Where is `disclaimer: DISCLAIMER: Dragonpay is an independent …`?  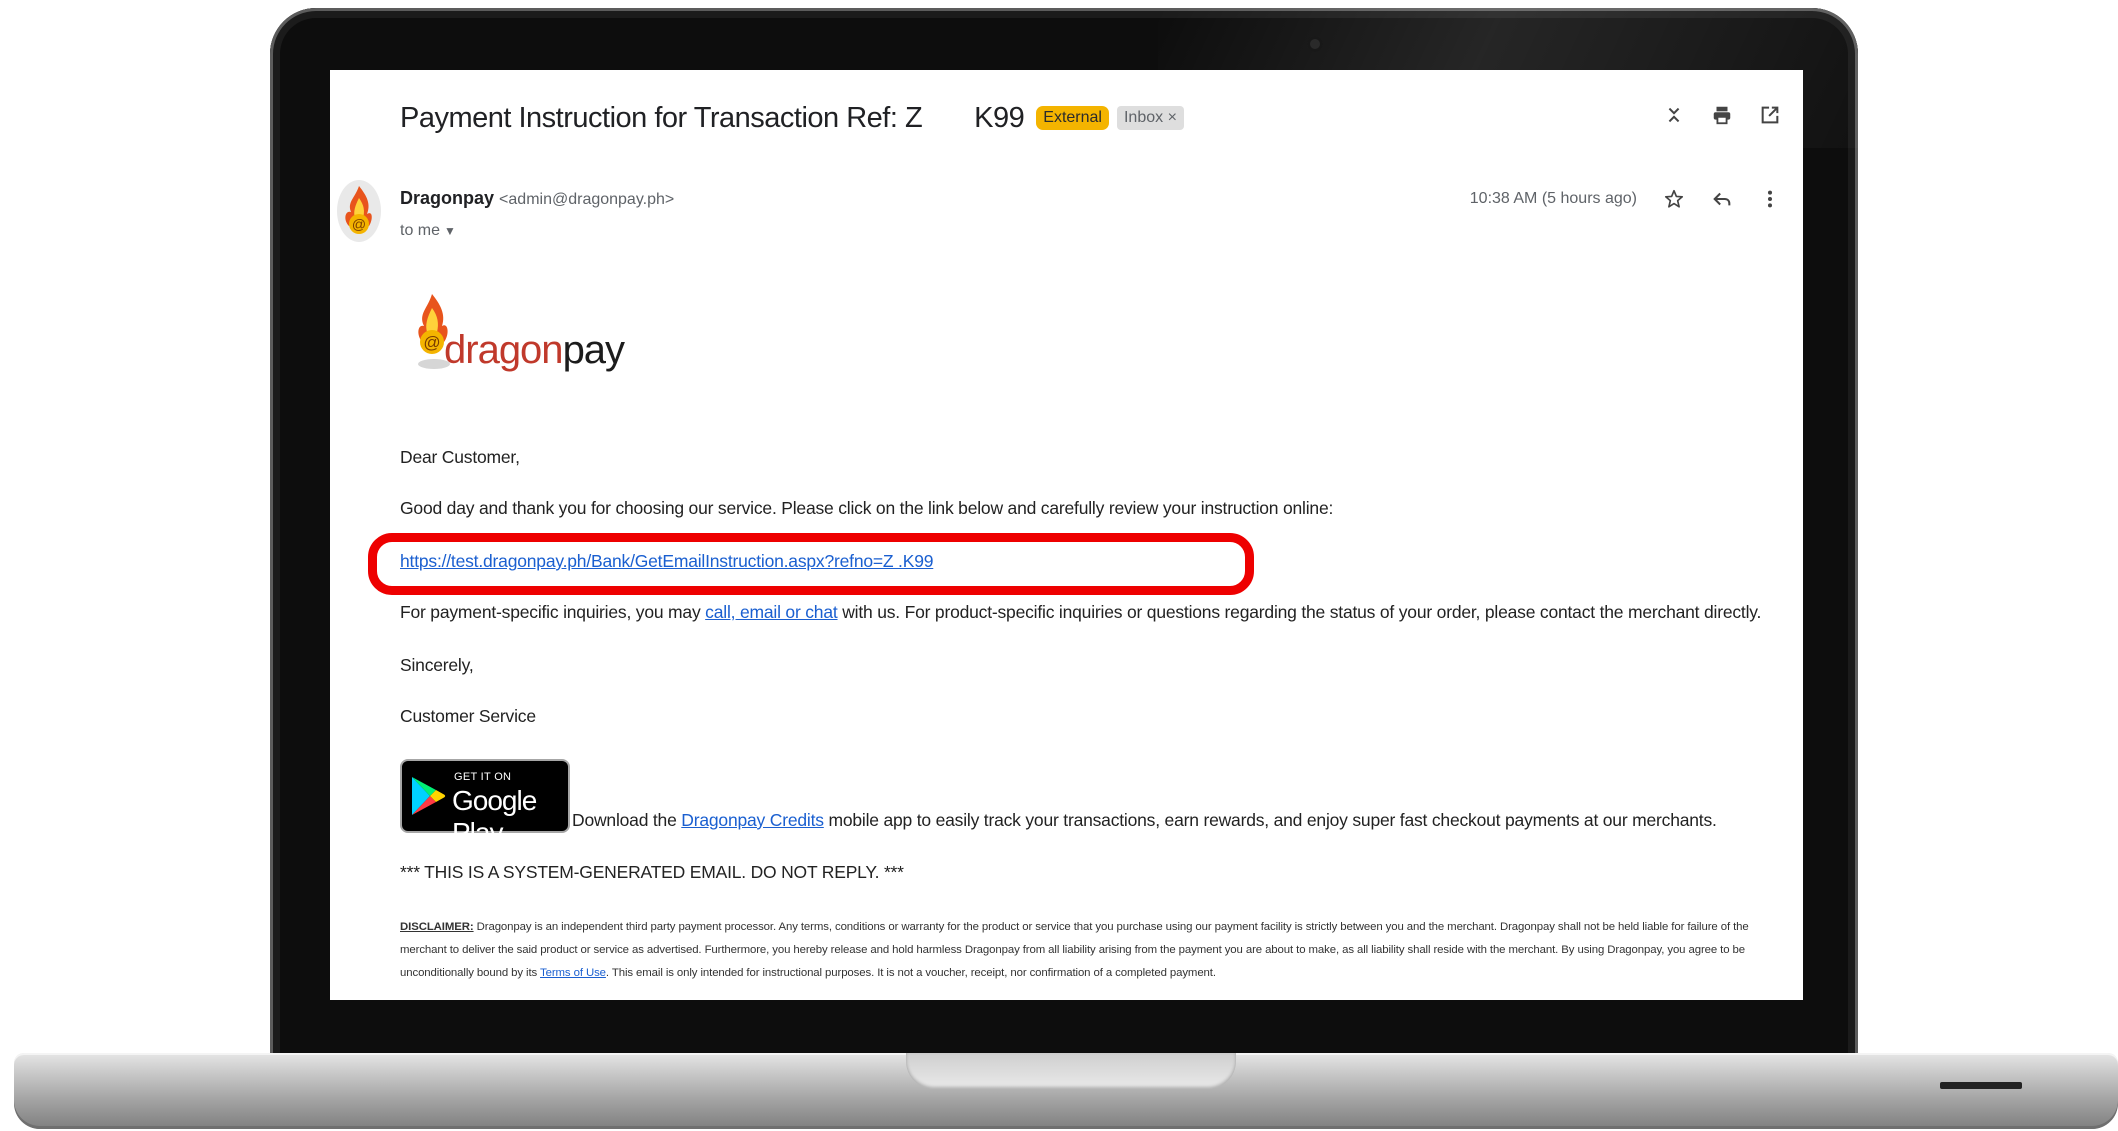 disclaimer: DISCLAIMER: Dragonpay is an independent … is located at coordinates (1080, 950).